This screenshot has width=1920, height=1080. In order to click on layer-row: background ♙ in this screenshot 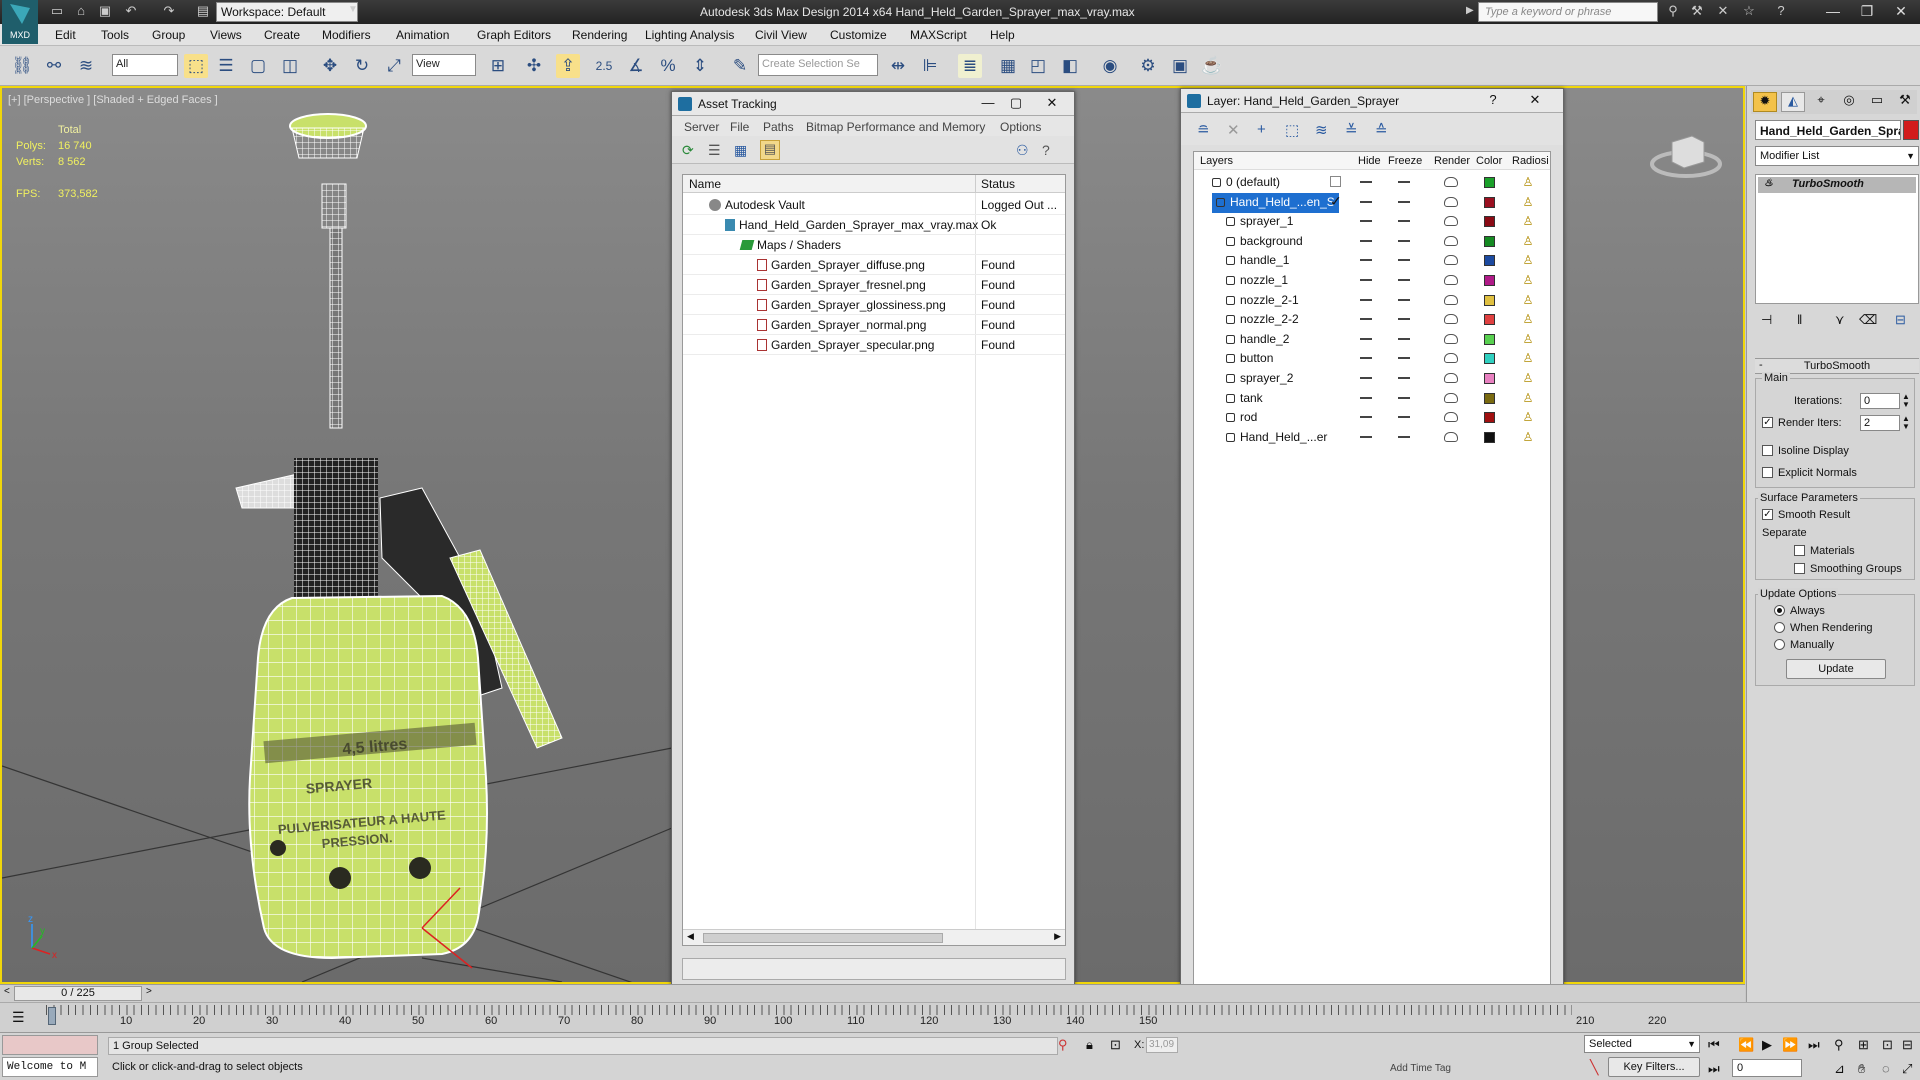, I will do `click(1372, 241)`.